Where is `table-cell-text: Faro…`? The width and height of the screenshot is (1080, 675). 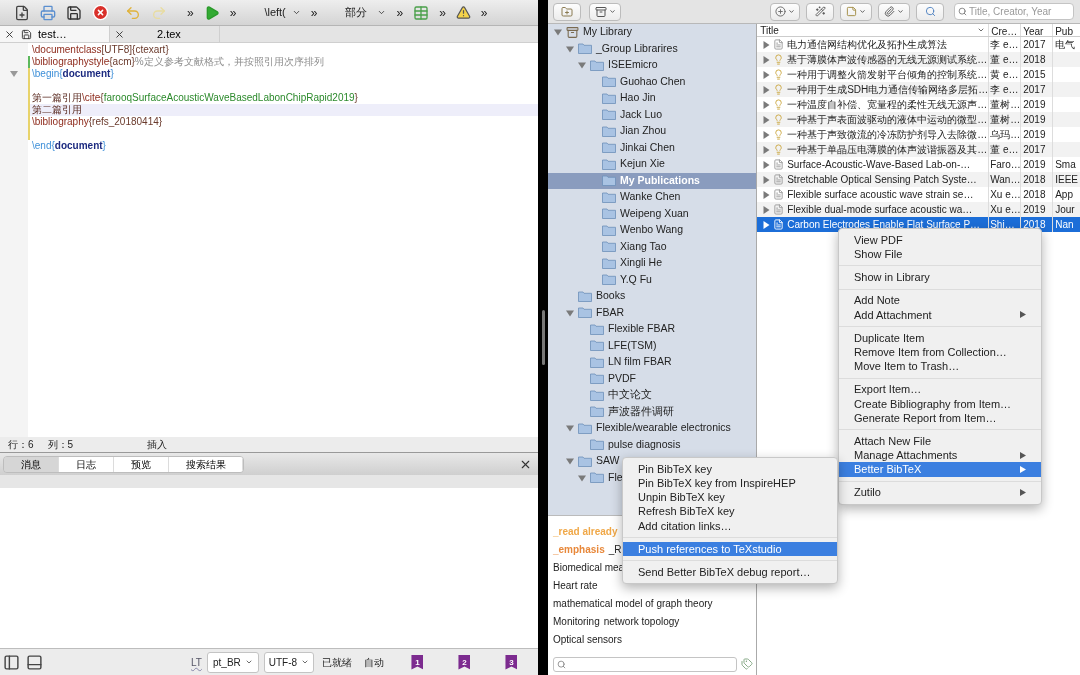 table-cell-text: Faro… is located at coordinates (1005, 165).